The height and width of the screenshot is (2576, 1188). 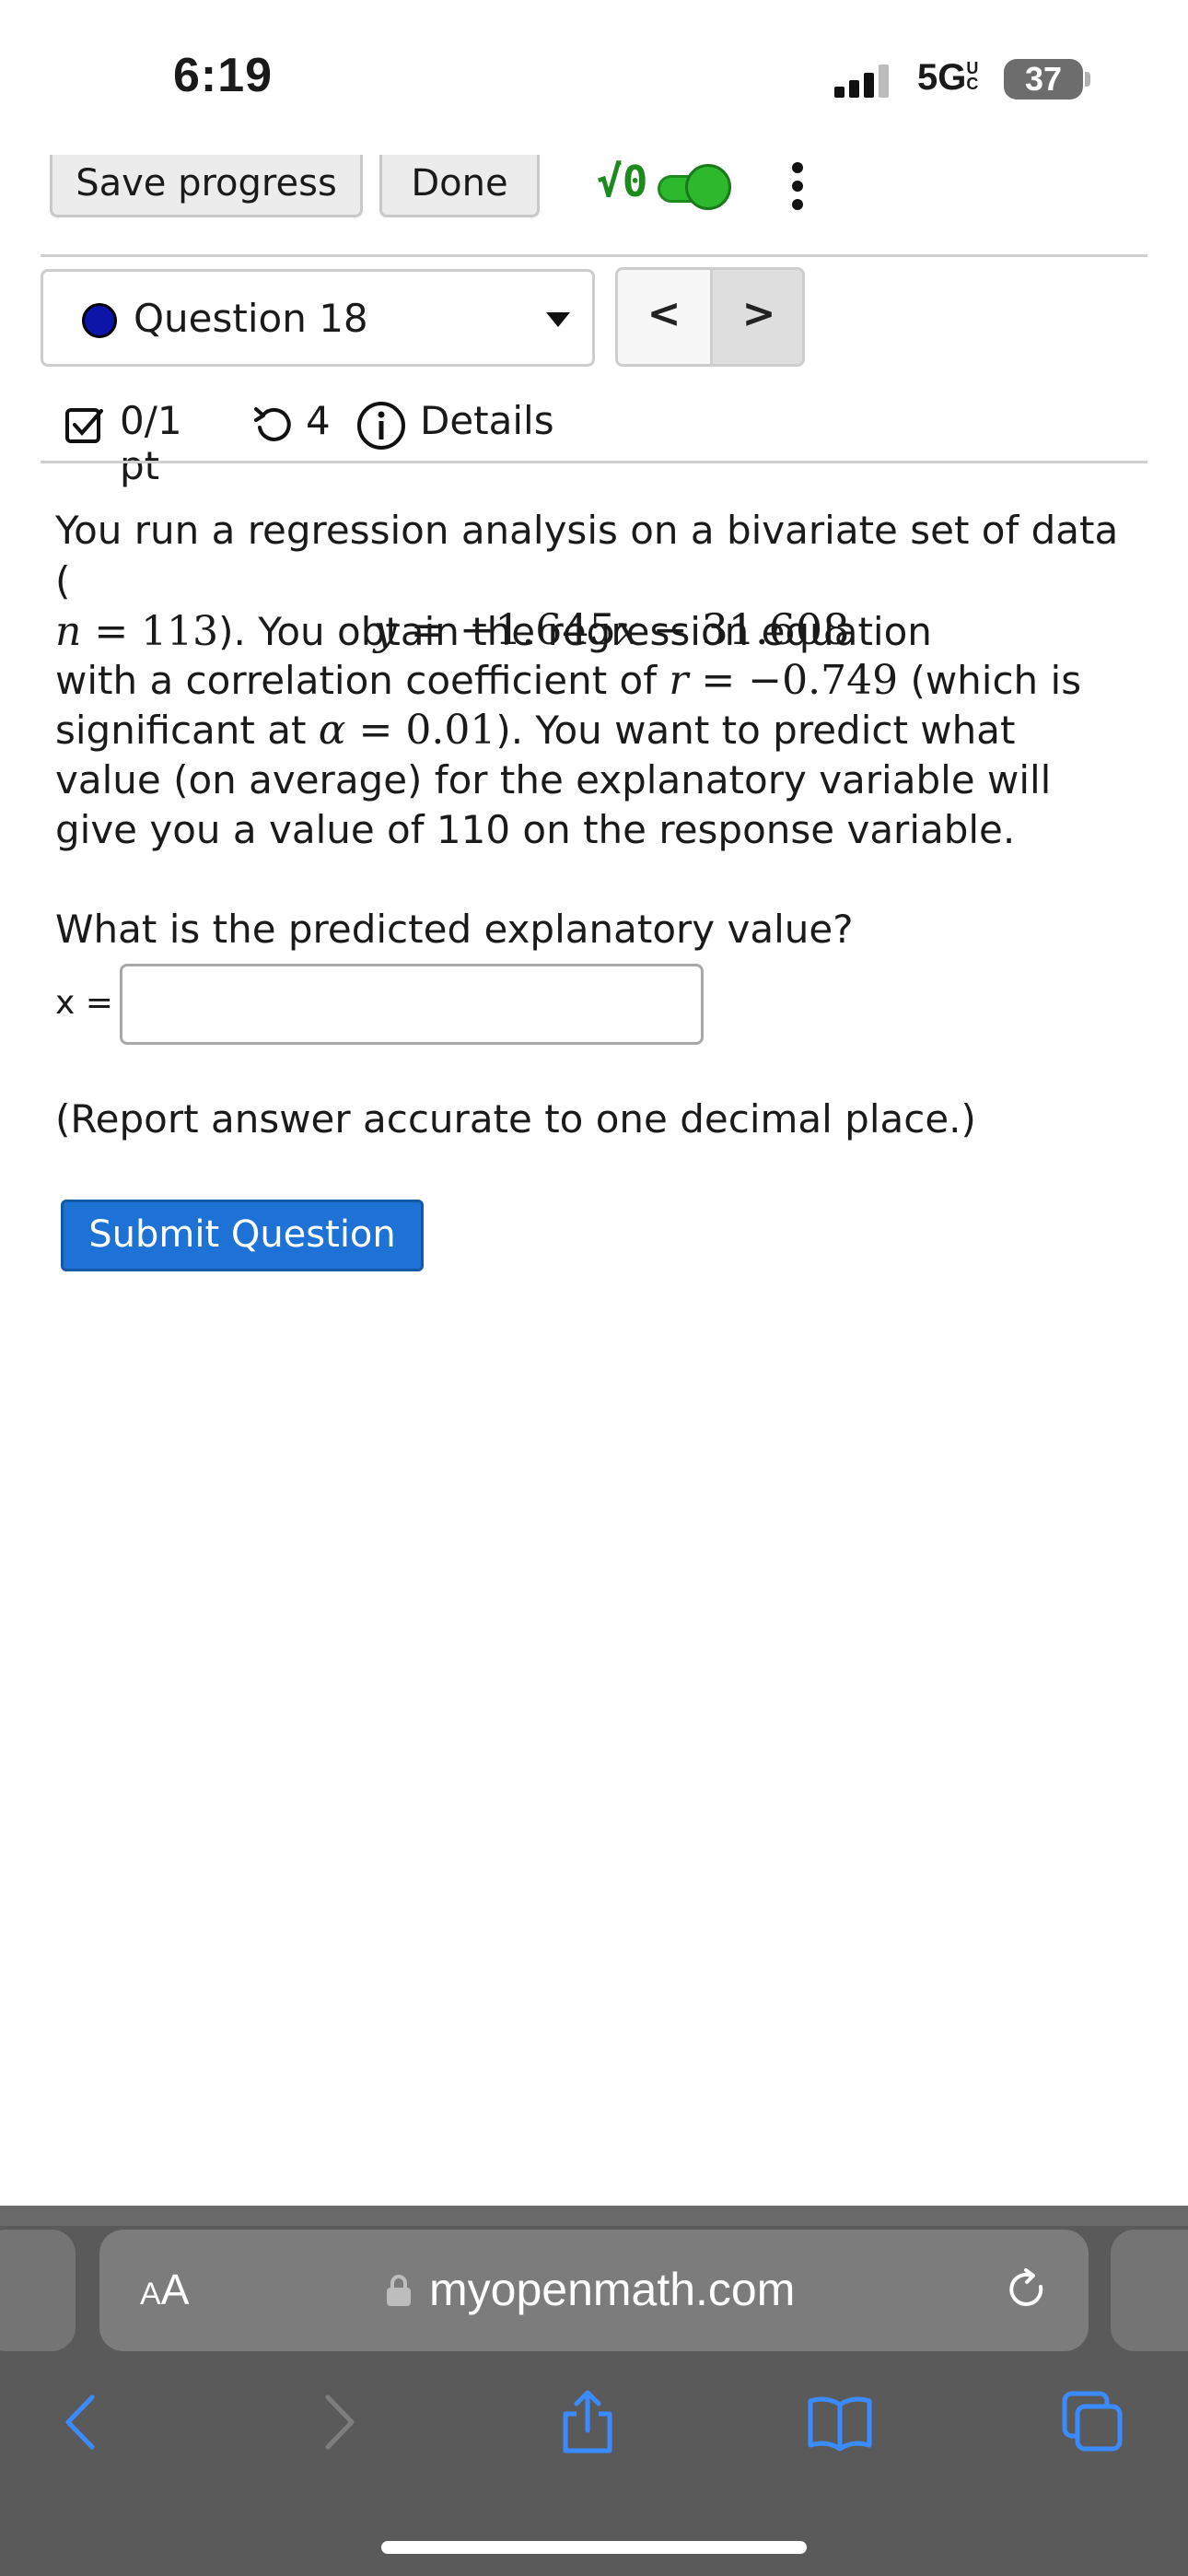 What do you see at coordinates (1149, 2290) in the screenshot?
I see `next-tab-preview` at bounding box center [1149, 2290].